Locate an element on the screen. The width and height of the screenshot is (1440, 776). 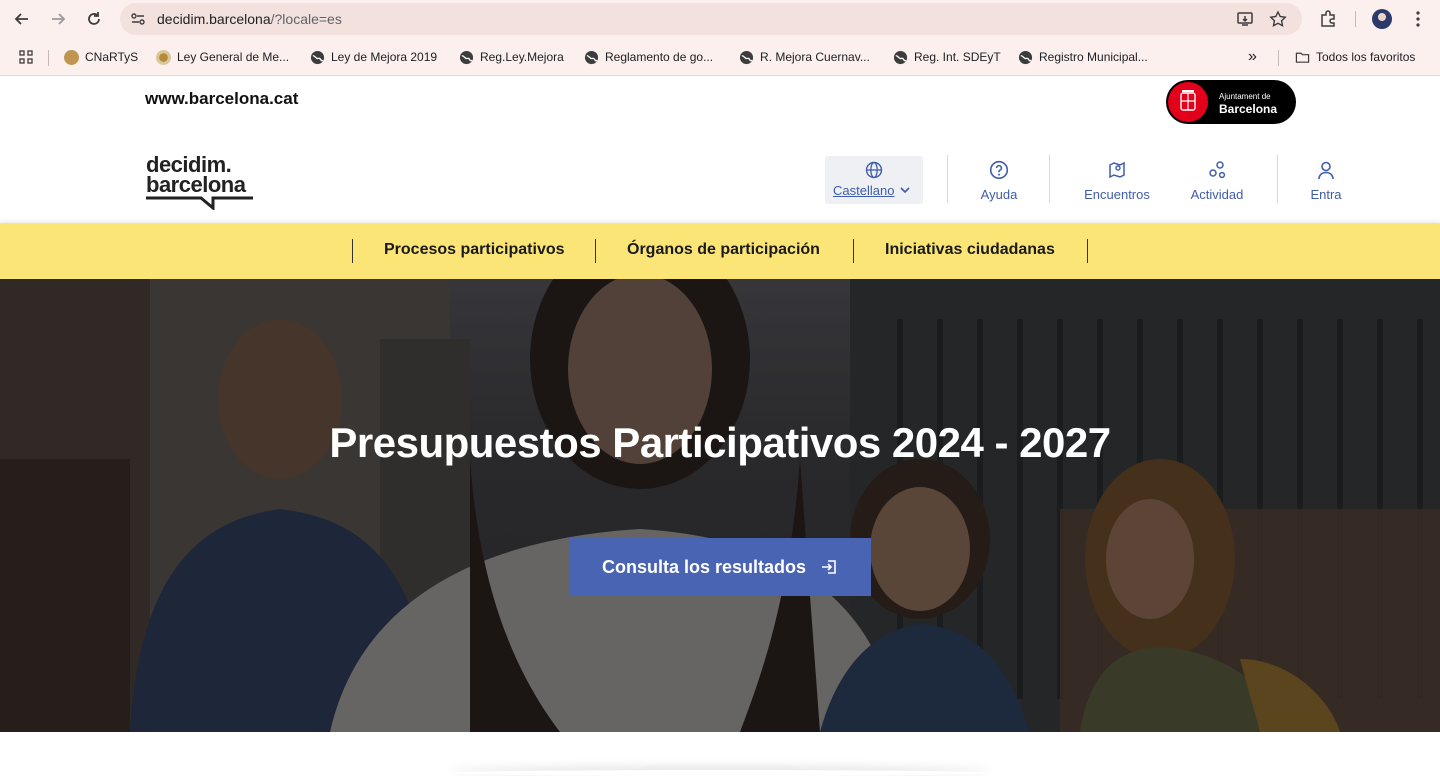
speech-bubble-underline-icon is located at coordinates (199, 203).